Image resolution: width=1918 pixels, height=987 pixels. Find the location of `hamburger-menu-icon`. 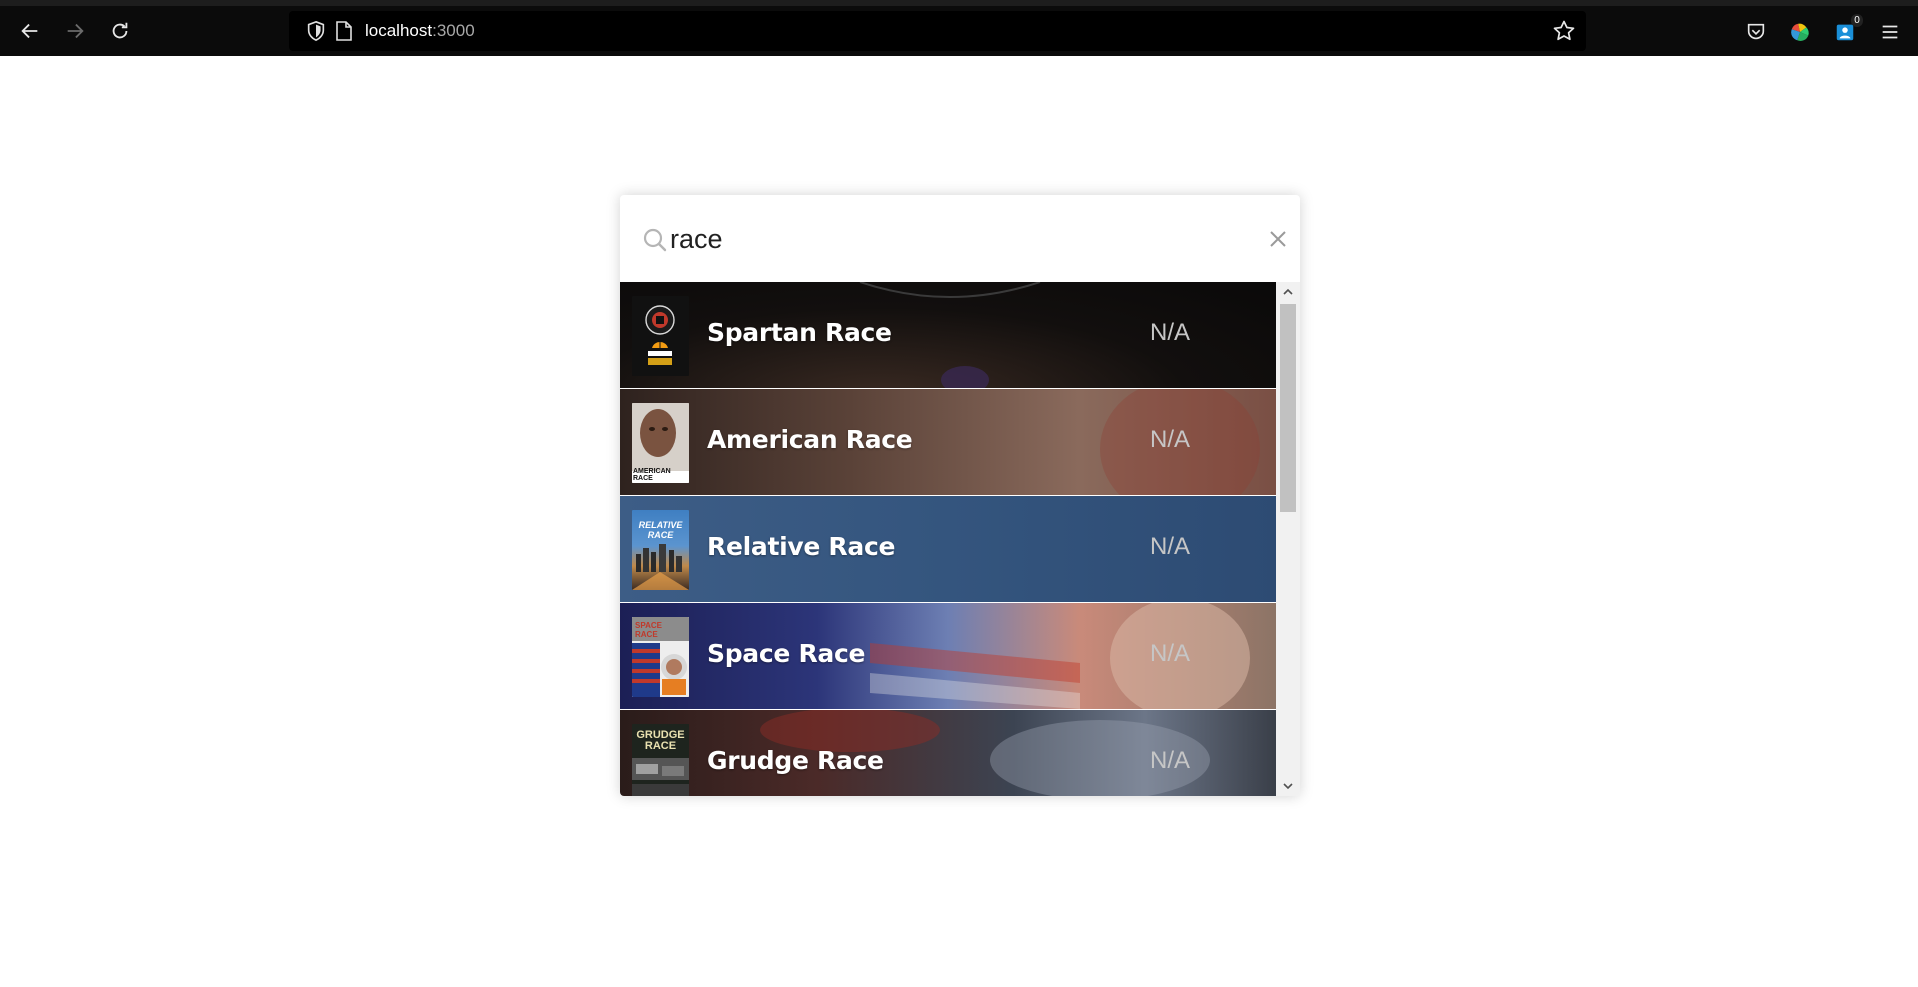

hamburger-menu-icon is located at coordinates (1890, 32).